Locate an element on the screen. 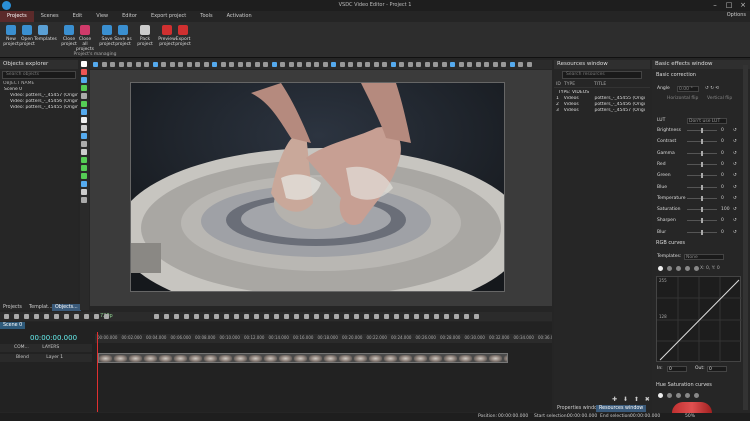 This screenshot has height=421, width=750. lut-select: Don't use LUT is located at coordinates (707, 121).